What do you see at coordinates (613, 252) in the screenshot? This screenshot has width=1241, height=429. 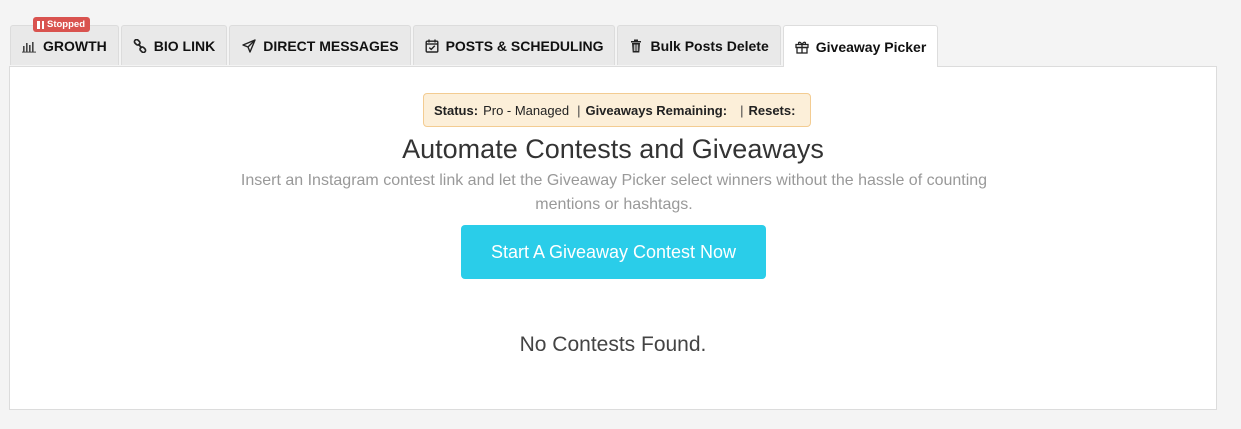 I see `start-giveaway-button: Start A Giveaway Contest Now` at bounding box center [613, 252].